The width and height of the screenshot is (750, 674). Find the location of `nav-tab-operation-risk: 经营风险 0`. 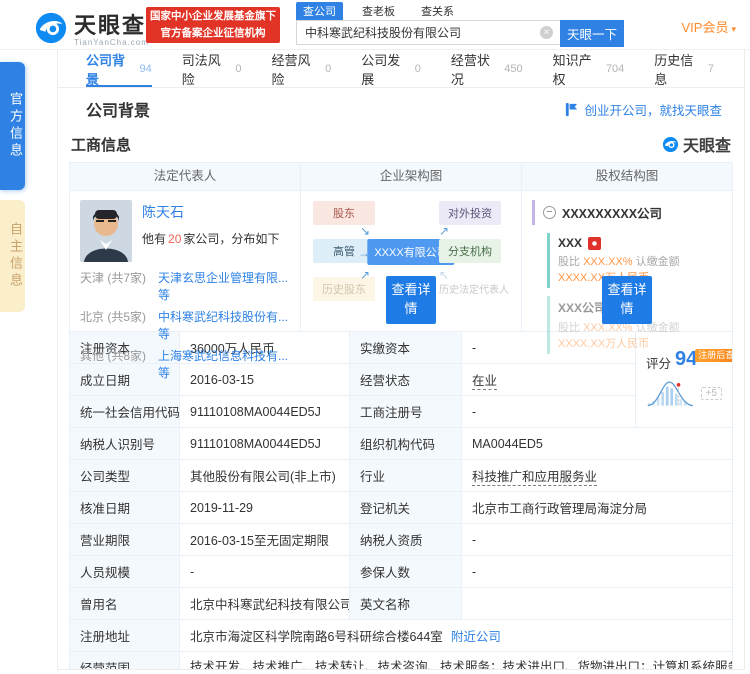

nav-tab-operation-risk: 经营风险 0 is located at coordinates (301, 68).